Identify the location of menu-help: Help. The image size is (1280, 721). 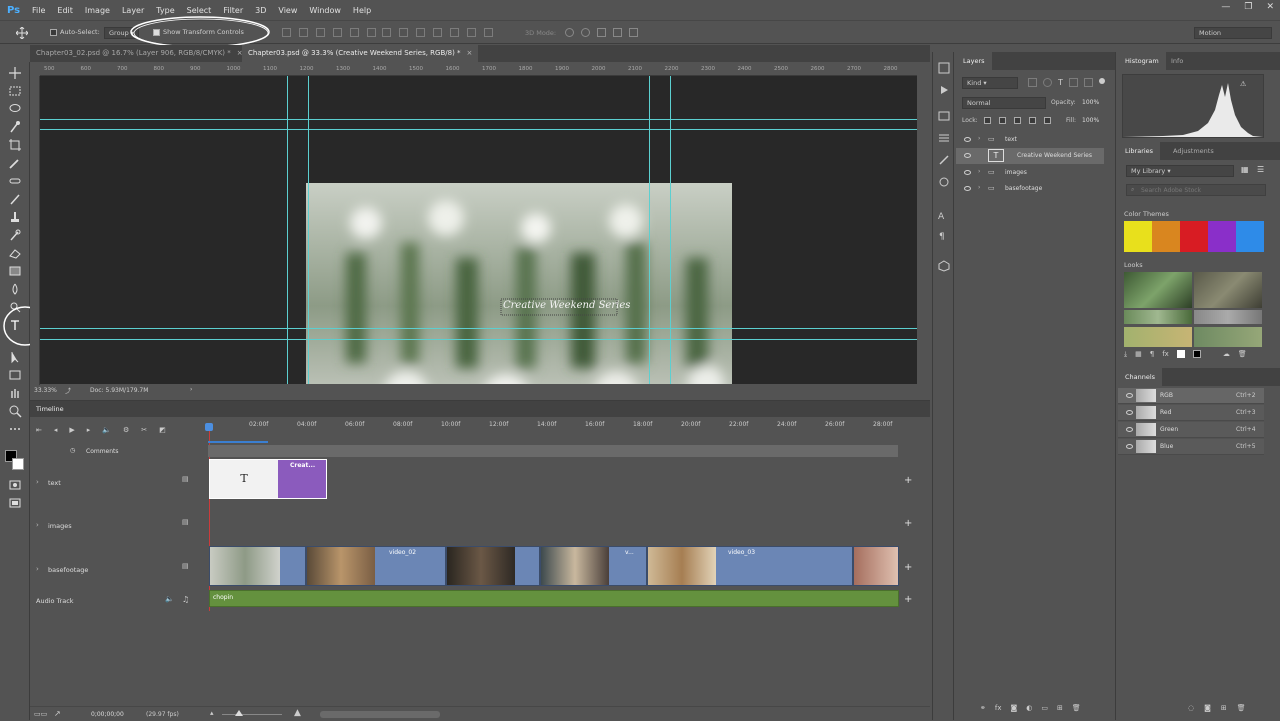
(362, 10).